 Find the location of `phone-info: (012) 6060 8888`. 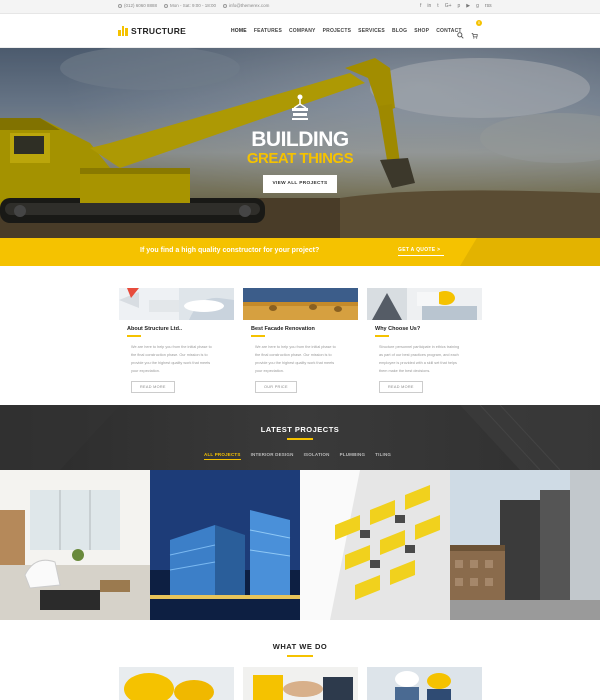

phone-info: (012) 6060 8888 is located at coordinates (137, 5).